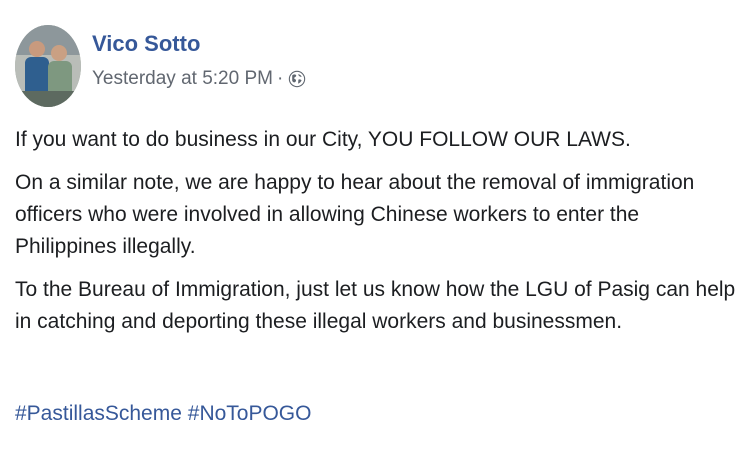 The width and height of the screenshot is (750, 450). I want to click on timestamp-row: Yesterday at 5:20 PM ·, so click(199, 79).